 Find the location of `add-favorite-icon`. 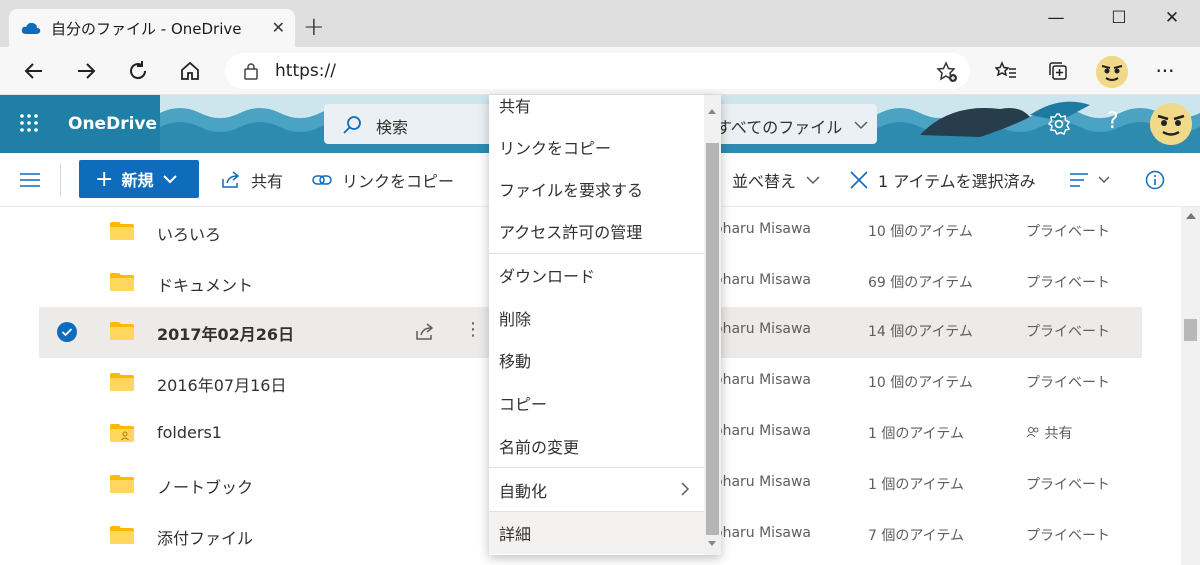

add-favorite-icon is located at coordinates (947, 72).